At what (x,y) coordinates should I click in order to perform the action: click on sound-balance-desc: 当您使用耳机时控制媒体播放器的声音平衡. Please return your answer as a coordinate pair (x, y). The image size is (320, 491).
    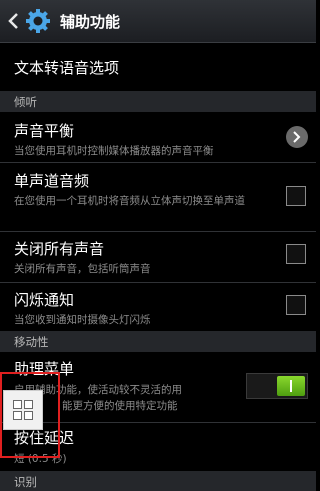
    Looking at the image, I should click on (114, 151).